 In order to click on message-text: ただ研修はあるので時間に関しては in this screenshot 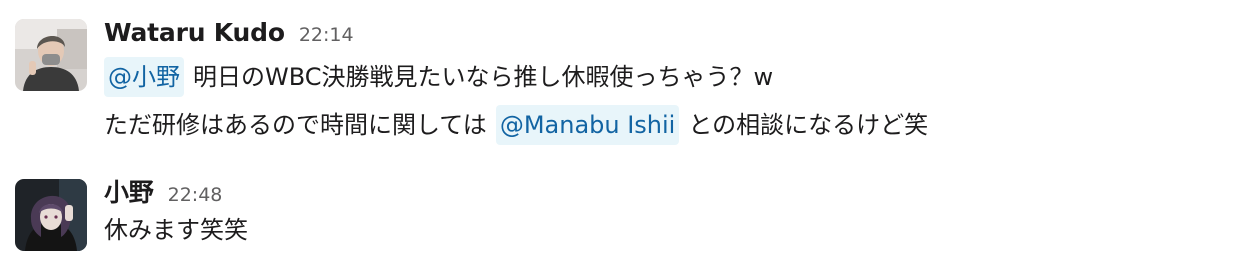, I will do `click(295, 125)`.